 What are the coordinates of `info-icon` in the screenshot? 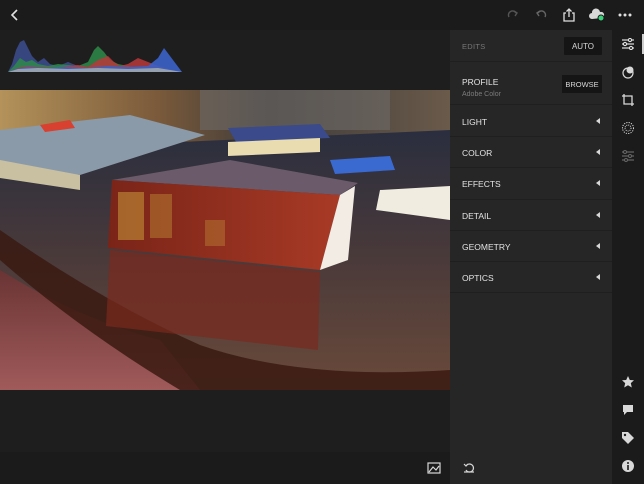 It's located at (628, 466).